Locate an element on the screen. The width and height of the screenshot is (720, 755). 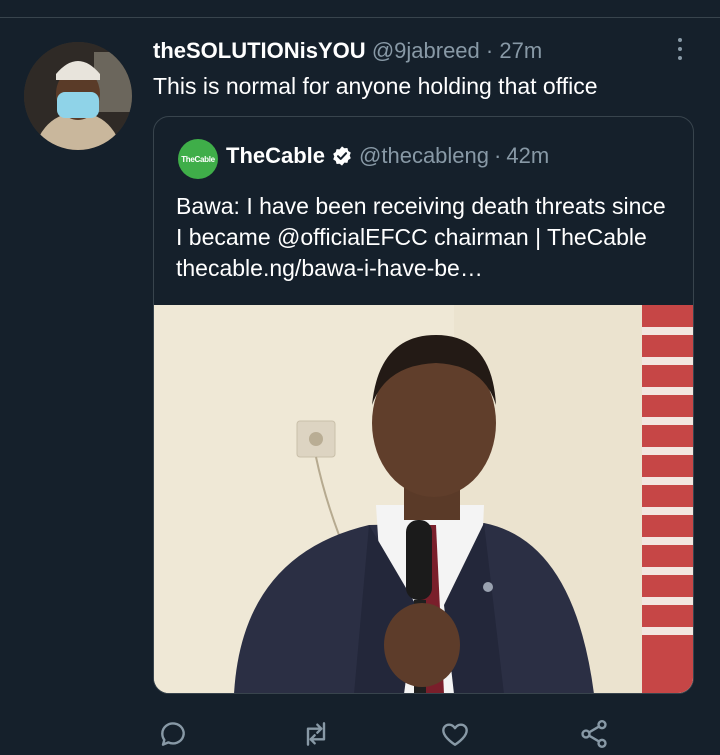
tweet-header: theSOLUTIONisYOU @9jabreed · 27m is located at coordinates (347, 51).